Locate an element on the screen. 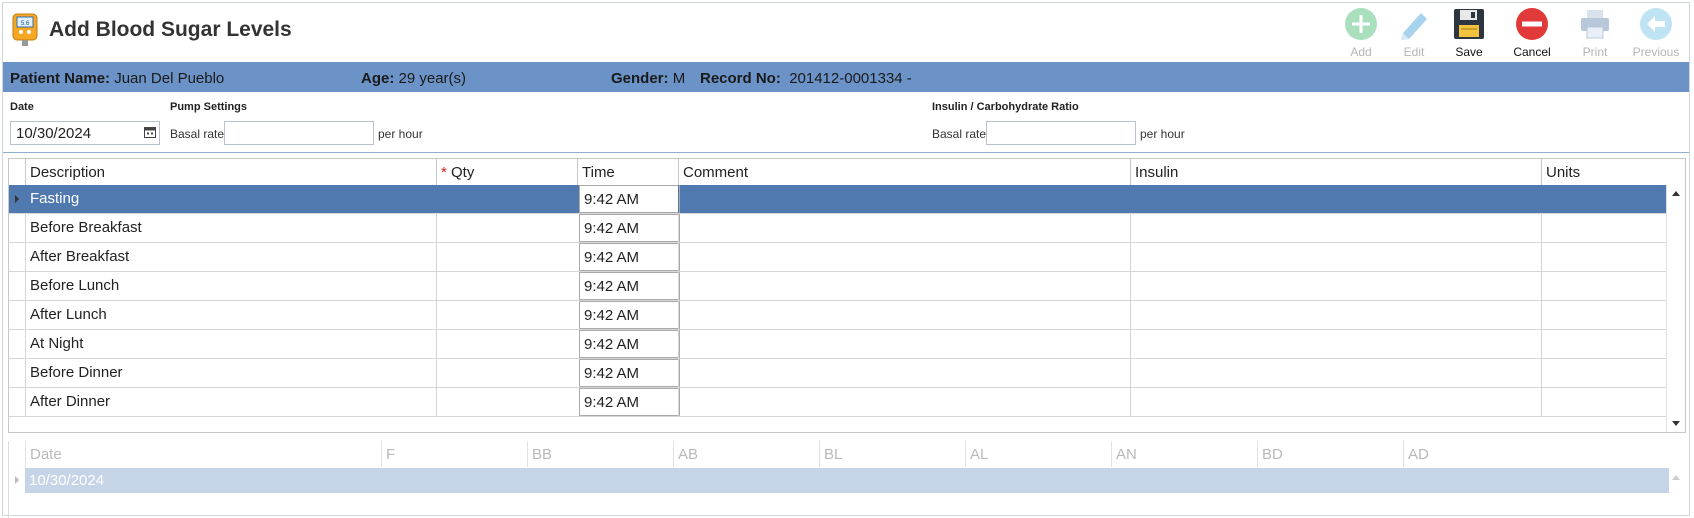 Image resolution: width=1694 pixels, height=518 pixels. printer-icon is located at coordinates (1595, 24).